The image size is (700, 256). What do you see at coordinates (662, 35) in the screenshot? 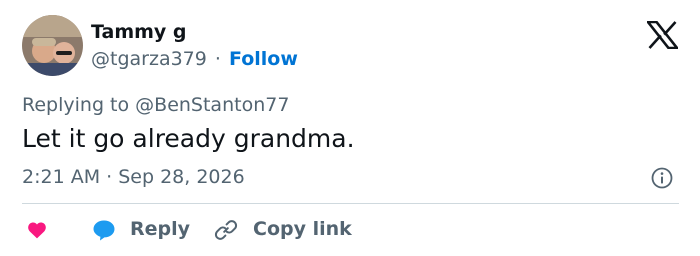
I see `x-logo-icon` at bounding box center [662, 35].